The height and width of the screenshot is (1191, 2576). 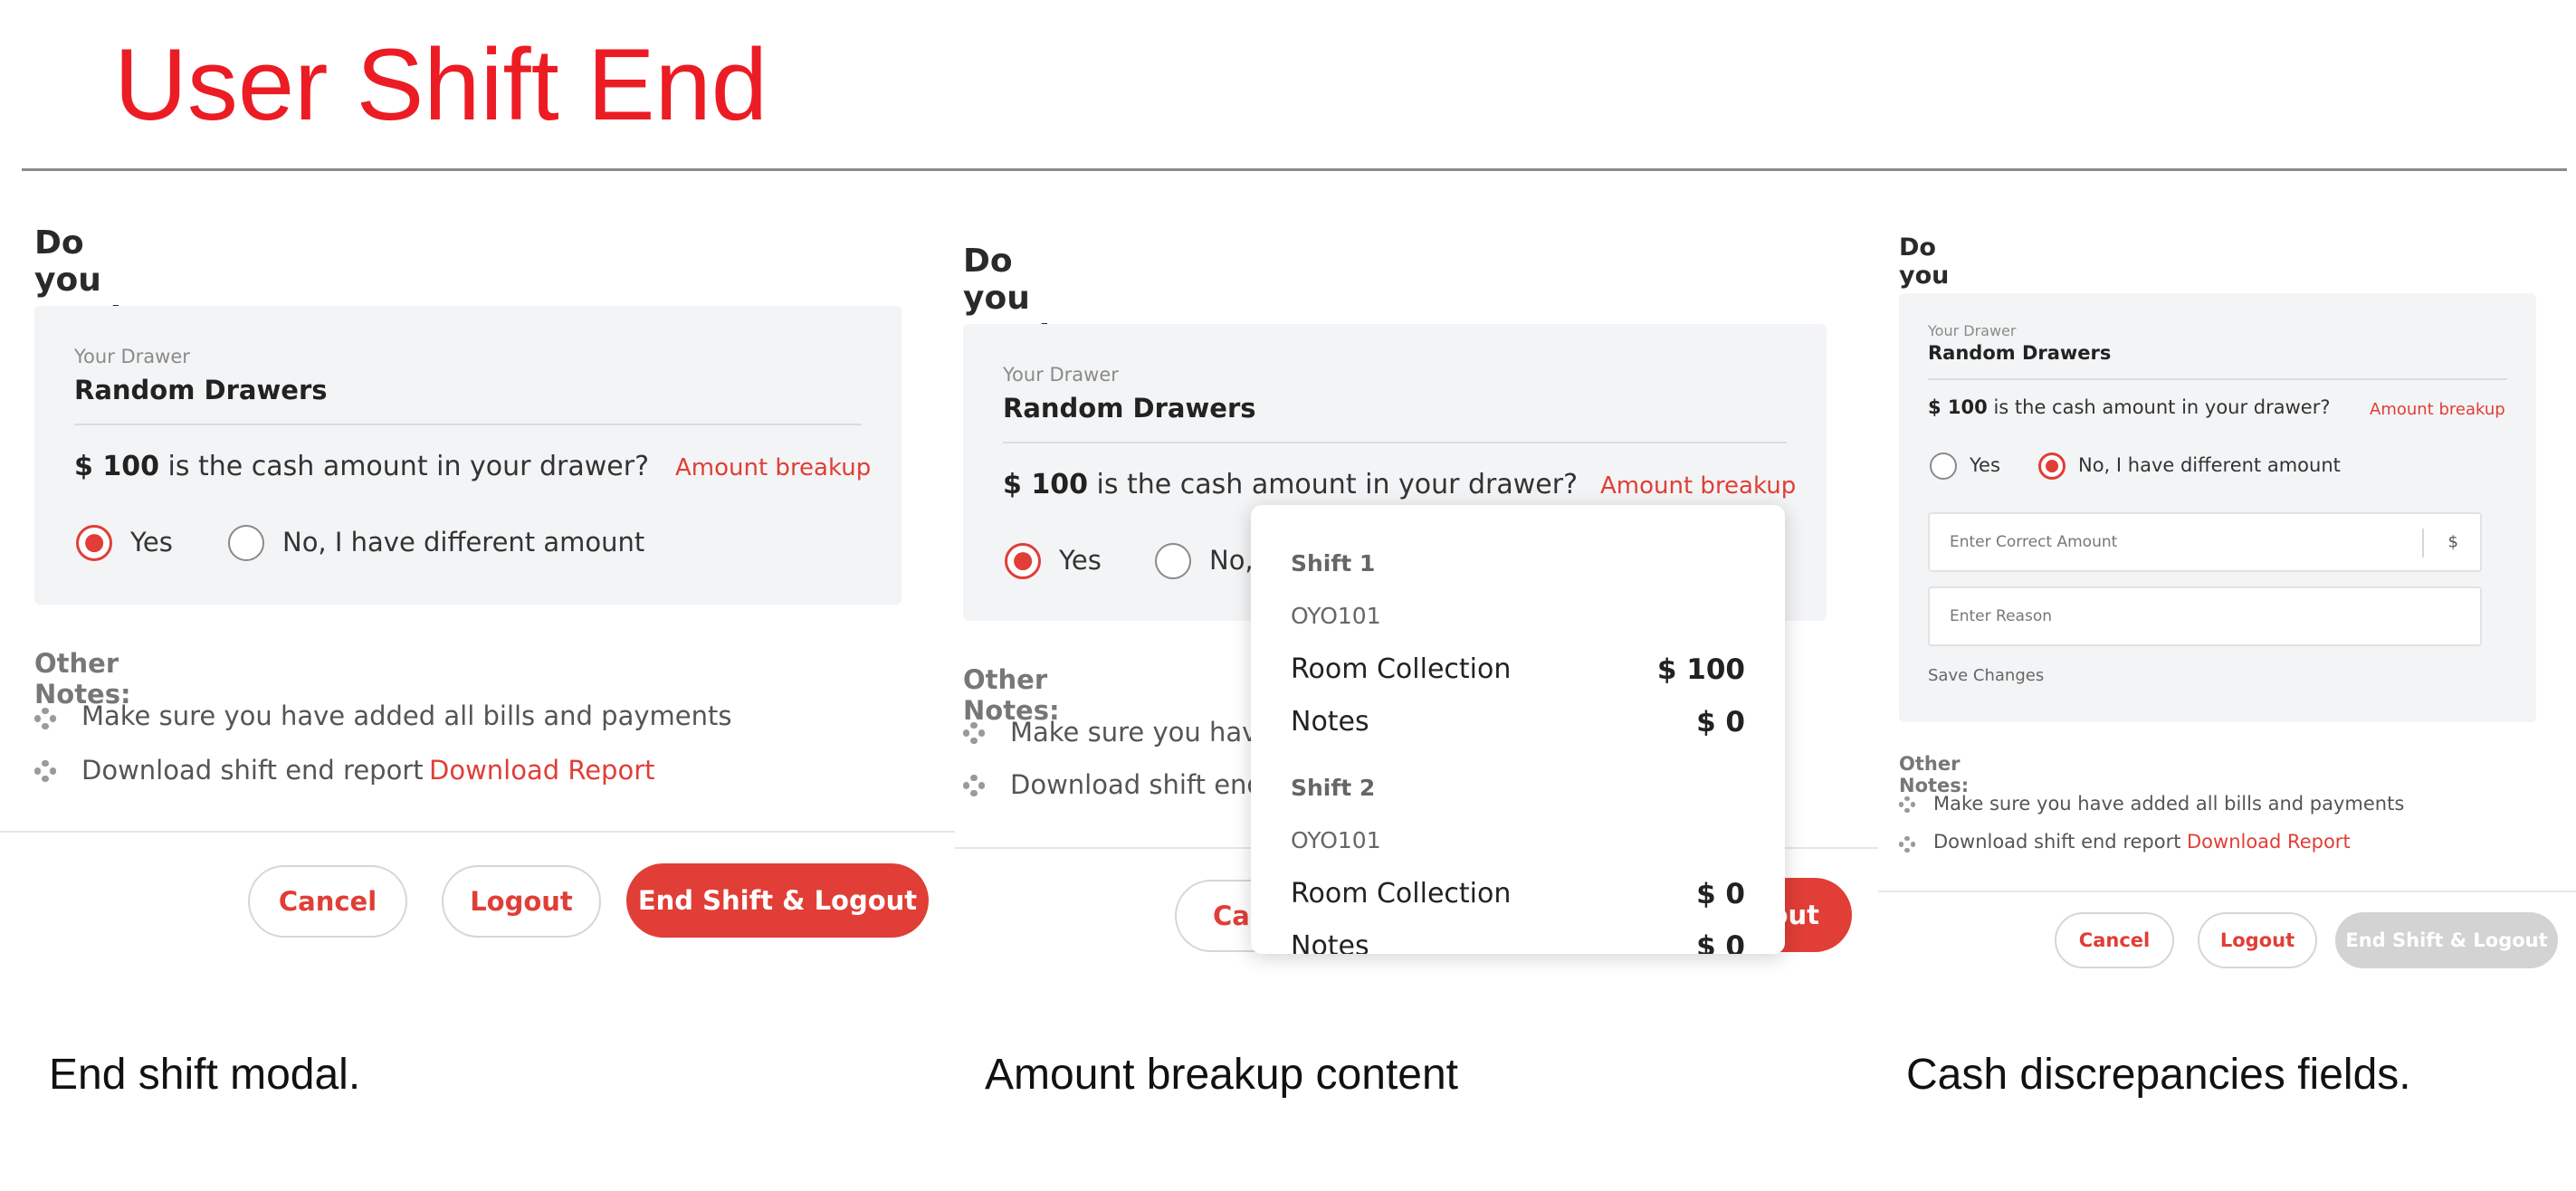 I want to click on save-changes-link: Save Changes, so click(x=1986, y=675).